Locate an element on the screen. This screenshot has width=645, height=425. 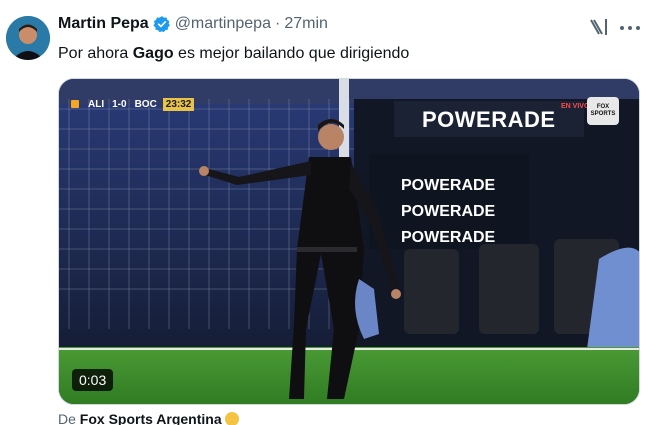
scoreboard-score: 1-0 is located at coordinates (119, 104).